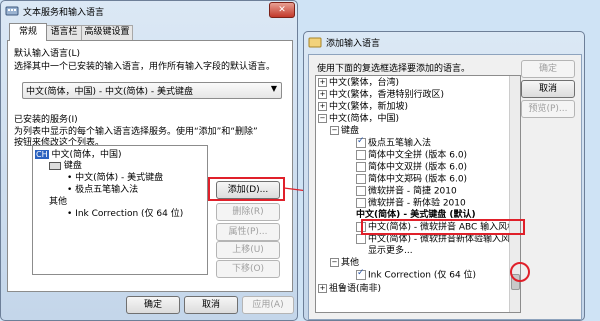 This screenshot has height=321, width=600. I want to click on kb-ms-xintiyan: 微软拼音 - 新体验 2010, so click(411, 203).